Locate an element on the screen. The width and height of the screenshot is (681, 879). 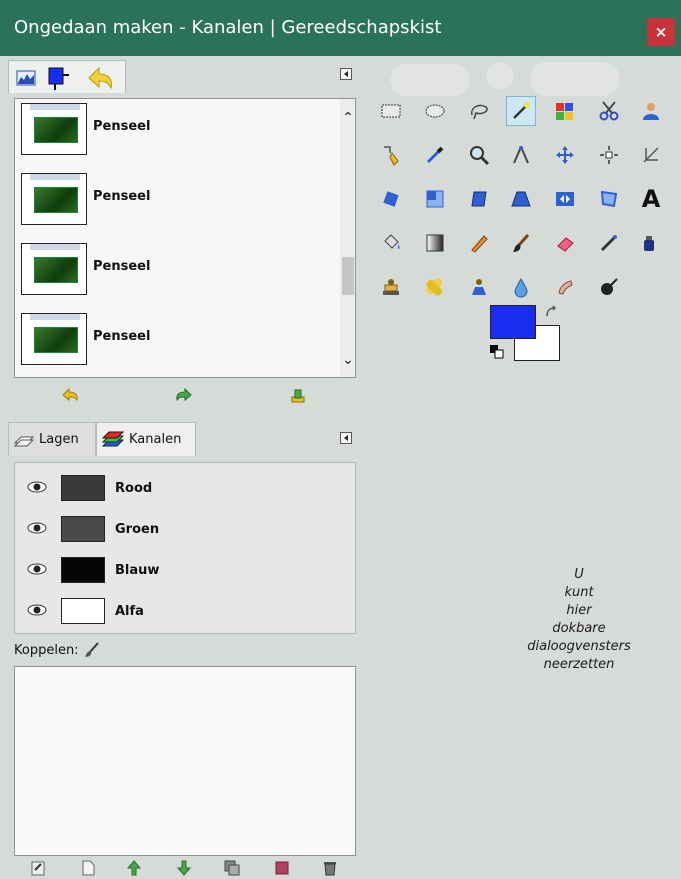
undo-scrollbar: ⌃ ⌄ is located at coordinates (347, 238).